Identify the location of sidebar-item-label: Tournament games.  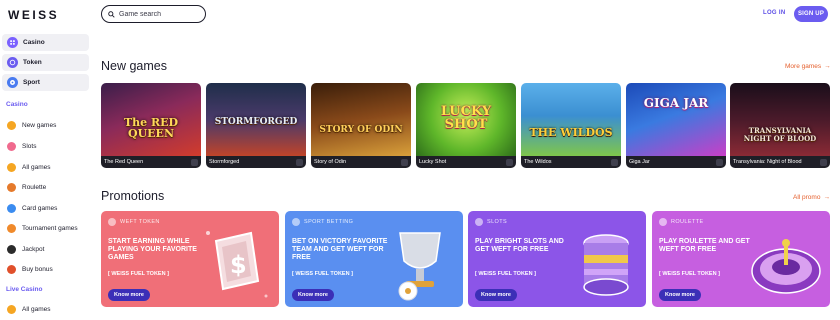
(50, 228).